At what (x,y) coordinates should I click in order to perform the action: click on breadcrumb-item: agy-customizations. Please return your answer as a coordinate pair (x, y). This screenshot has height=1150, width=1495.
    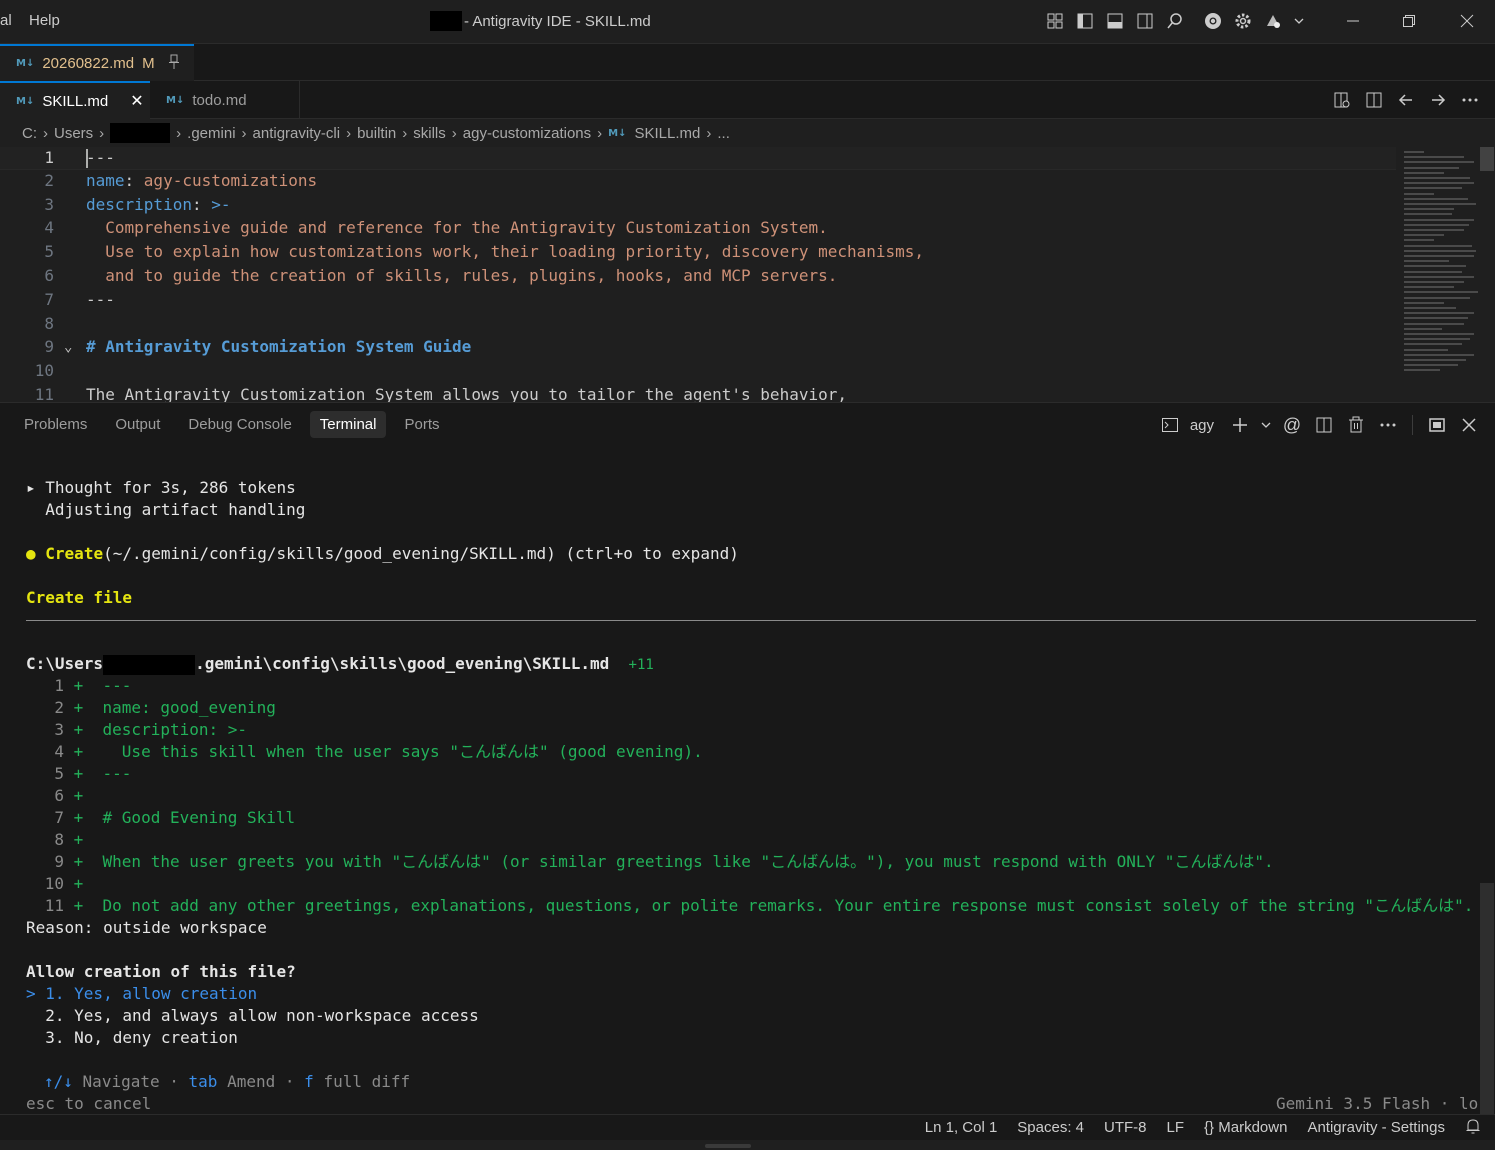
    Looking at the image, I should click on (527, 133).